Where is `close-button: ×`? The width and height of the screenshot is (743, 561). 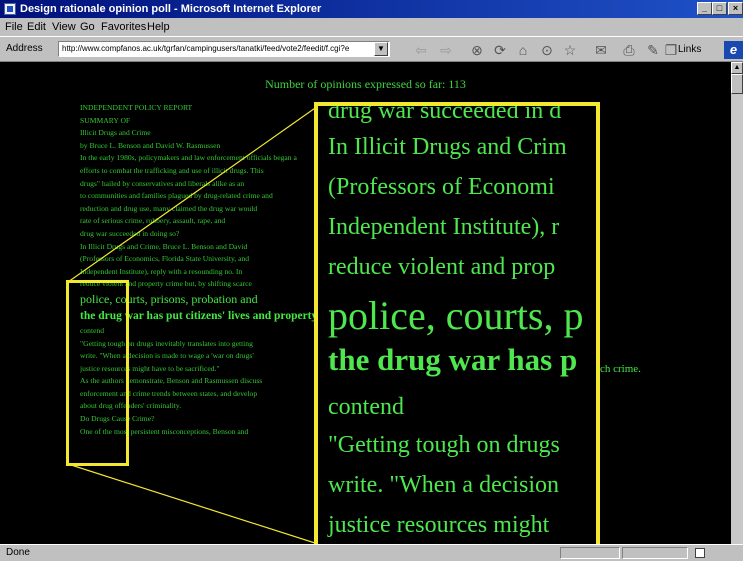 close-button: × is located at coordinates (735, 8).